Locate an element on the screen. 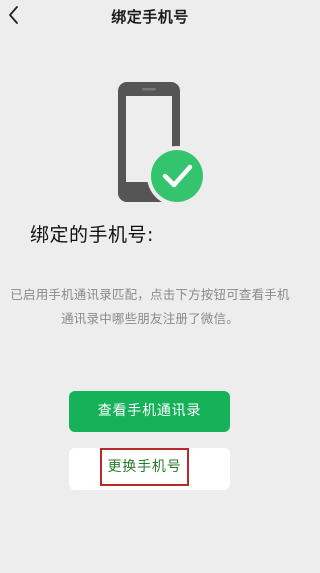  page-title: 绑定手机号 is located at coordinates (150, 17).